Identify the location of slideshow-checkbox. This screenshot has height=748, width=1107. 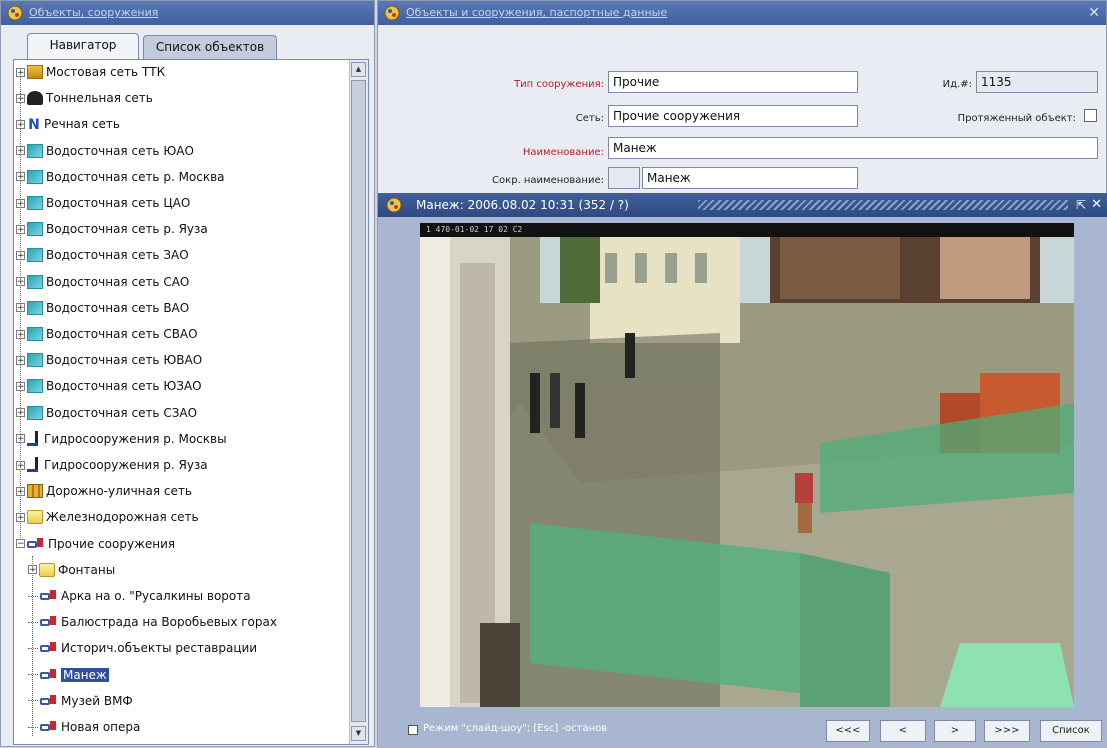
(413, 730).